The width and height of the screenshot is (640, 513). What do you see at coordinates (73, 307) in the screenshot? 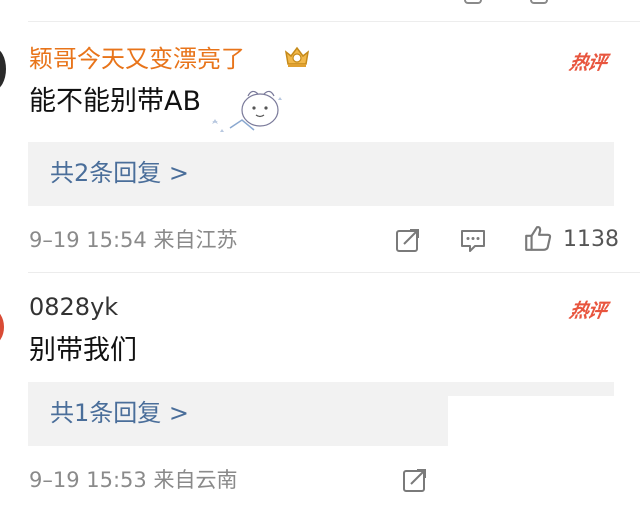
I see `comment-username: 0828yk` at bounding box center [73, 307].